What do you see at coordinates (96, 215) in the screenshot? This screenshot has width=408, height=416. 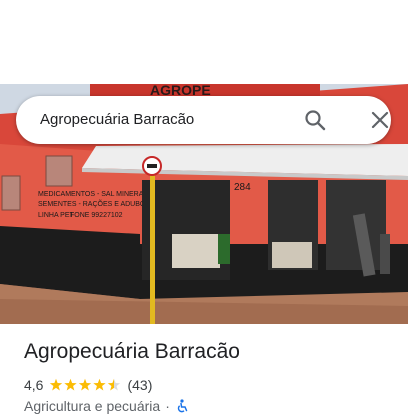 I see `wall-text-4: FONE 99227102` at bounding box center [96, 215].